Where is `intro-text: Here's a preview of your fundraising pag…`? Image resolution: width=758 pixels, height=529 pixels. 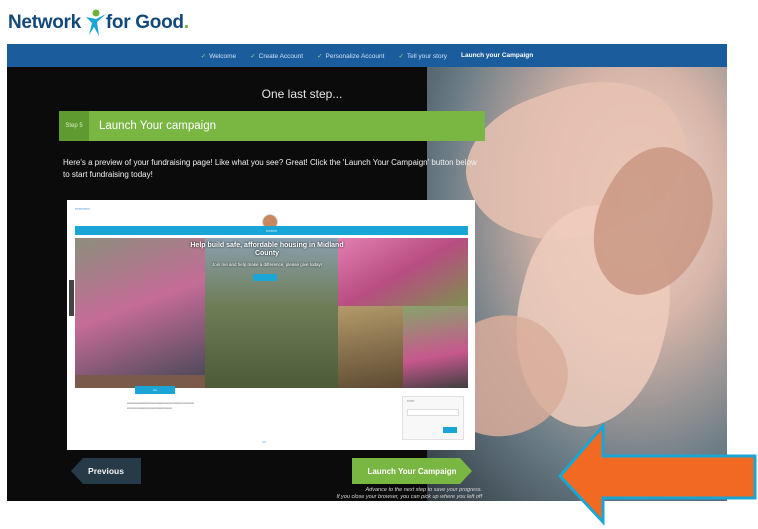 intro-text: Here's a preview of your fundraising pag… is located at coordinates (270, 168).